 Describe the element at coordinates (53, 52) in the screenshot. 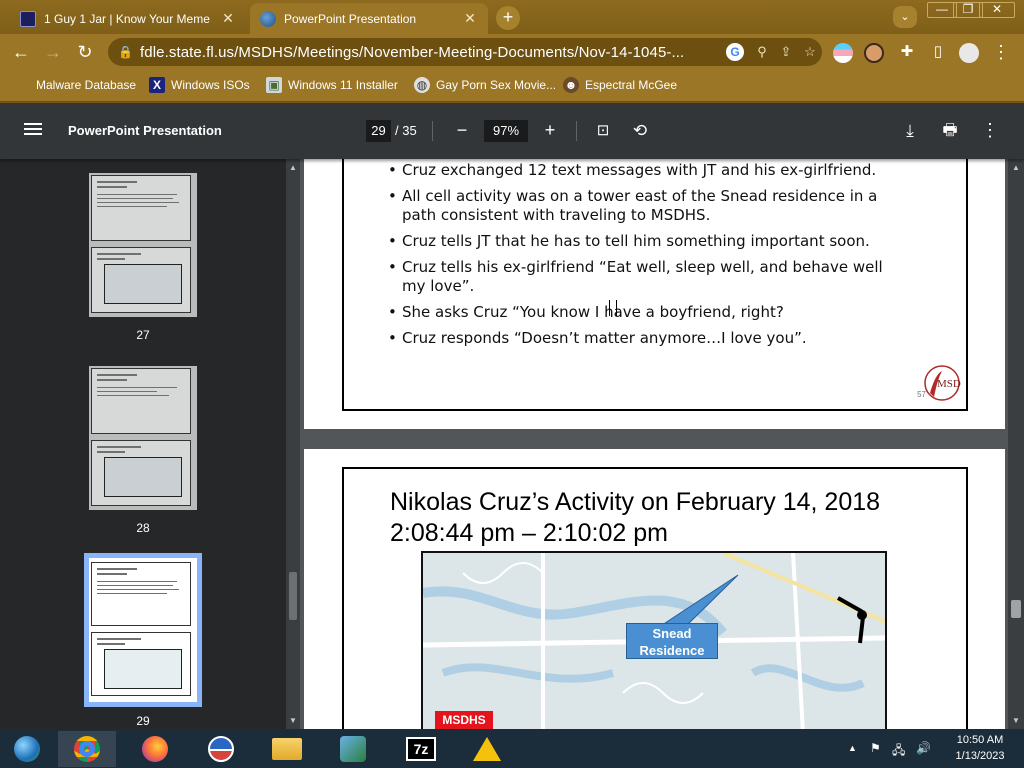

I see `forward-arrow-icon: →` at that location.